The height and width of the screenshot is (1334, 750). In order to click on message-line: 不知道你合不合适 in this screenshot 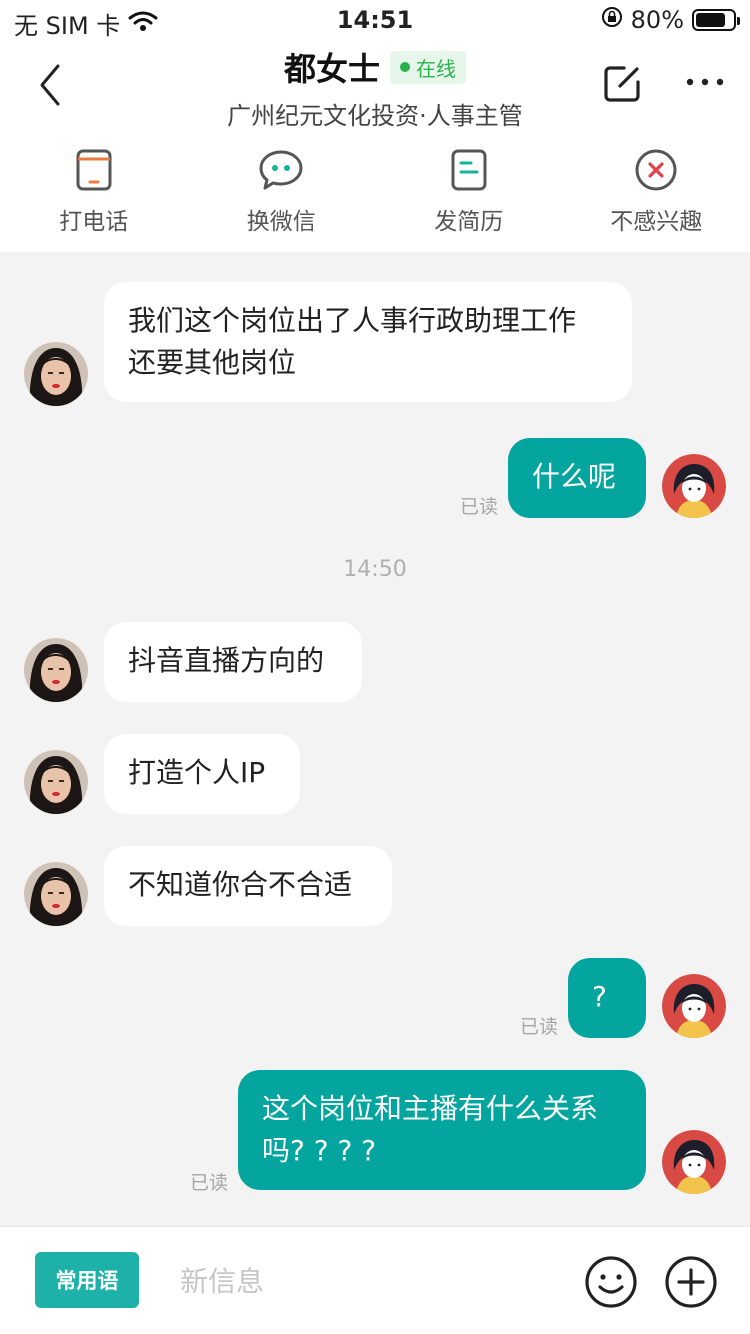, I will do `click(240, 884)`.